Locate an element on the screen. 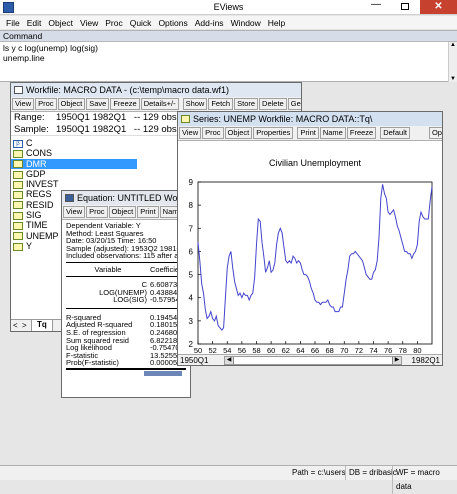  menu-window: Window is located at coordinates (246, 23).